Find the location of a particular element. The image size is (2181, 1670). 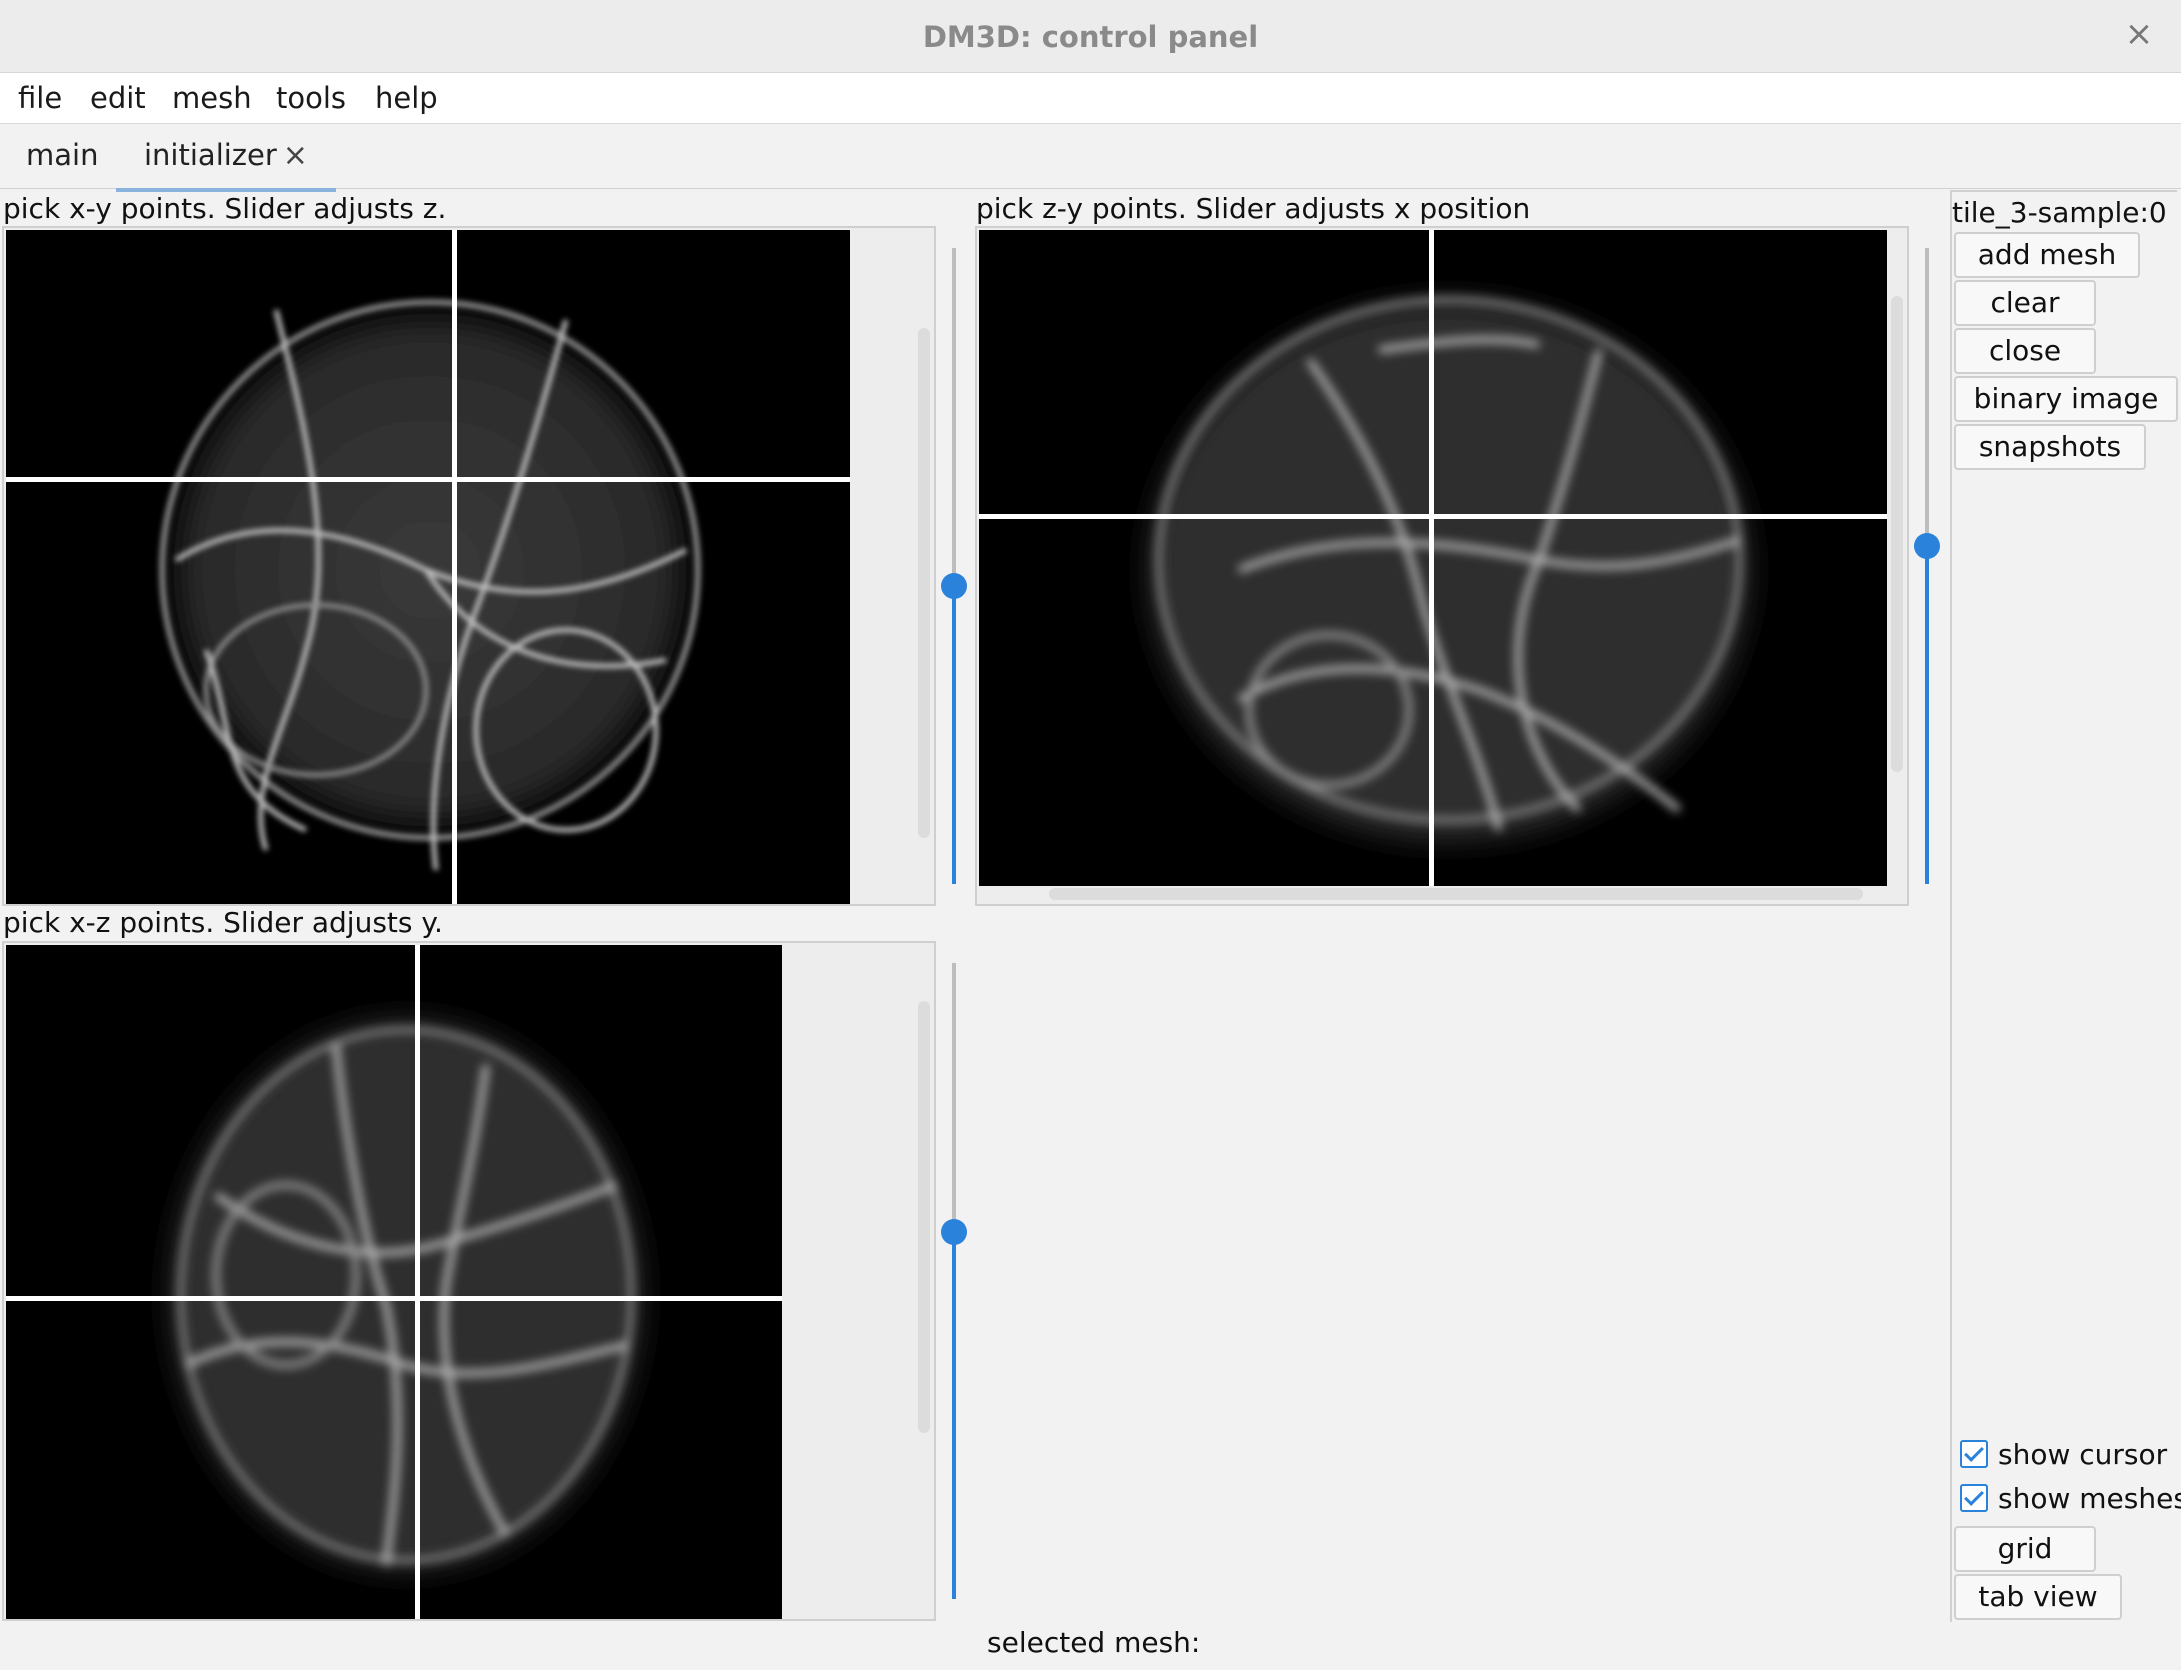

selected-mesh-status: selected mesh: is located at coordinates (1094, 1642).